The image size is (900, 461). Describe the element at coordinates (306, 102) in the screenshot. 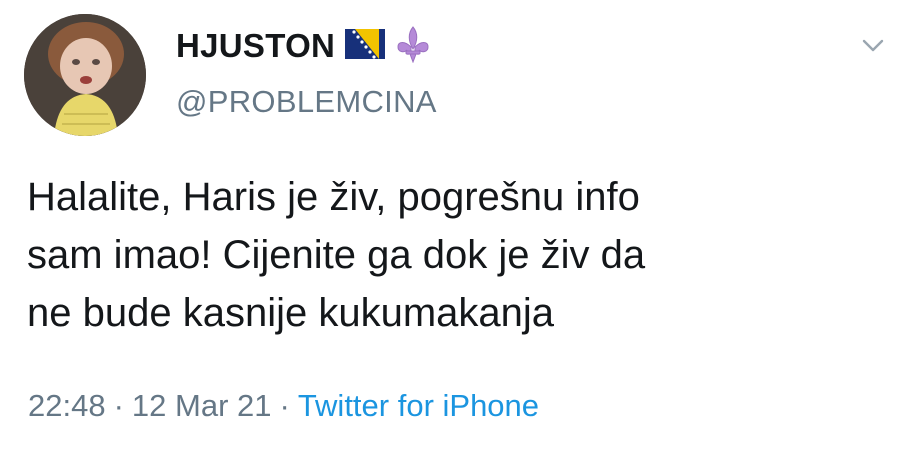

I see `user-handle: @PROBLEMCINA` at that location.